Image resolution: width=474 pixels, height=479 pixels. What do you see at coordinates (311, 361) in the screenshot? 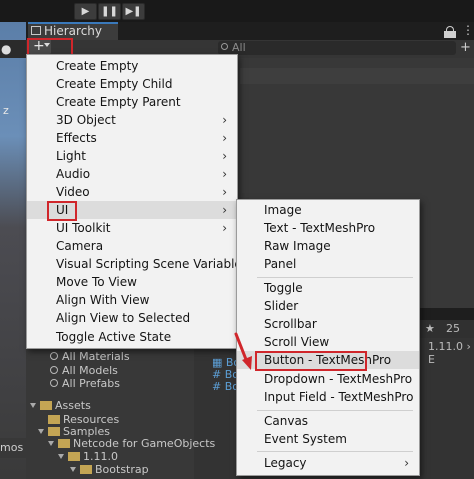
I see `button-item-highlight` at bounding box center [311, 361].